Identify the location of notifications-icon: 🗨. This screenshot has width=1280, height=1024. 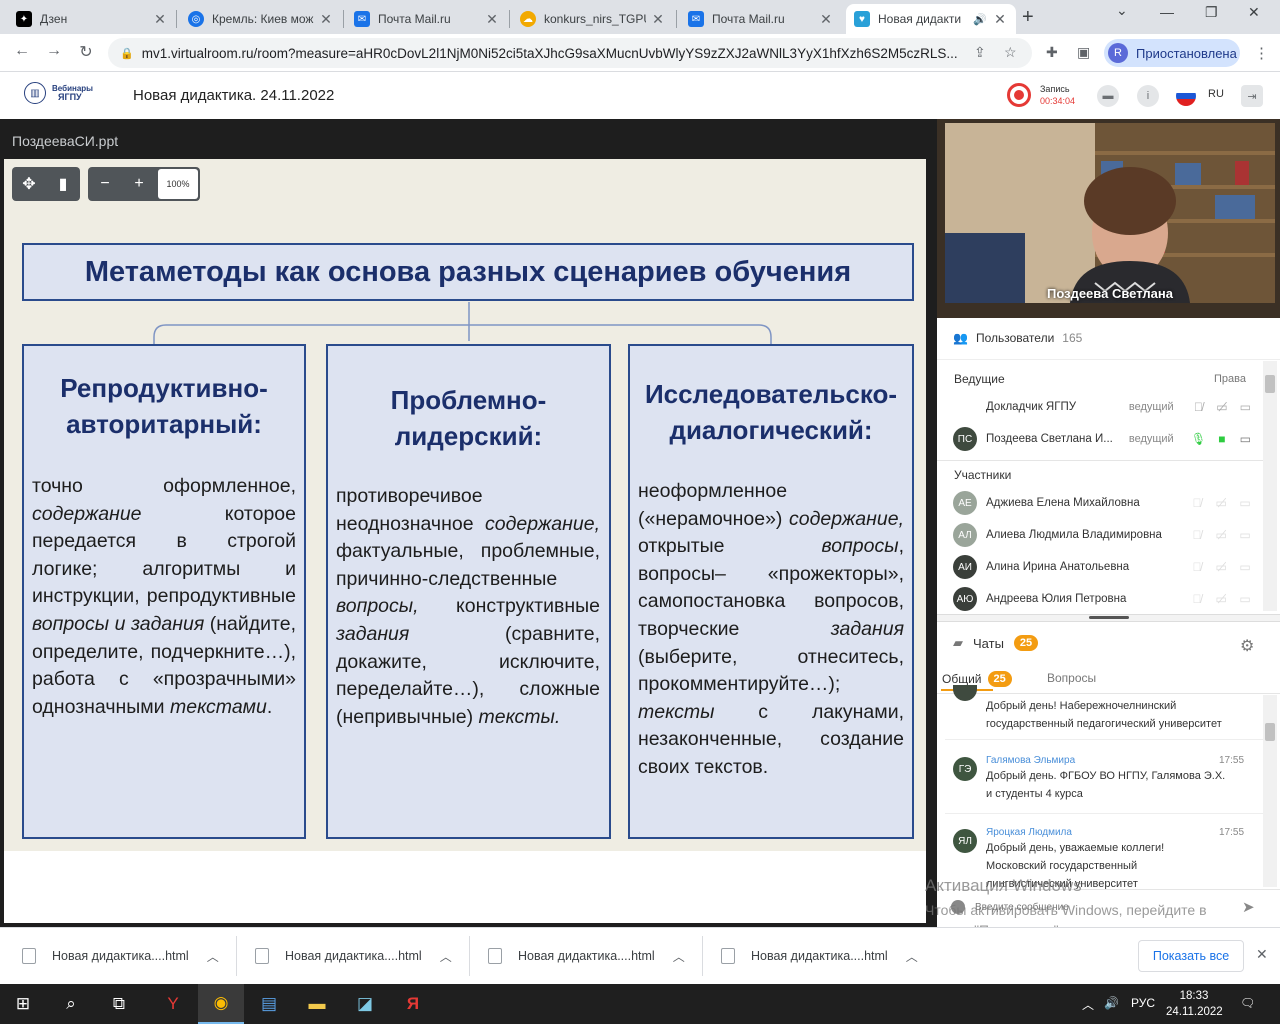
(1247, 1003).